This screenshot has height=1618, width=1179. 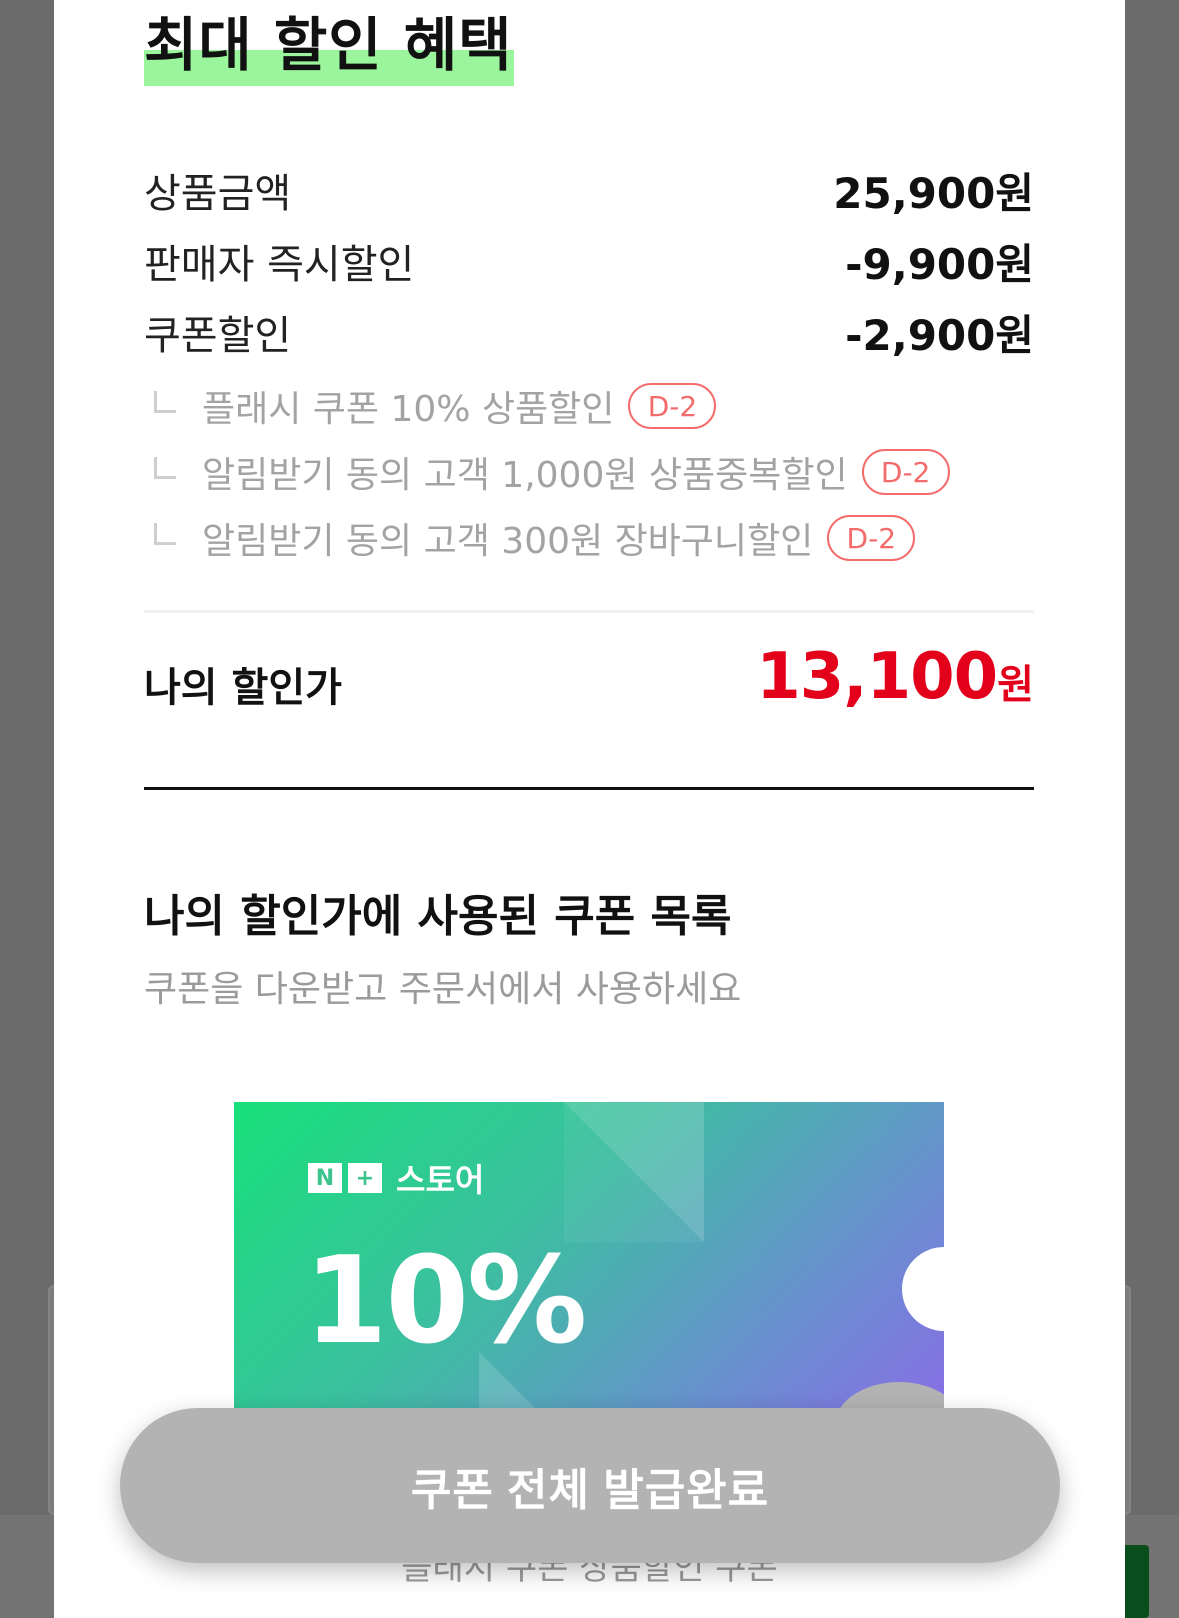 I want to click on coupon-detail-text: 알림받기 동의 고객 1,000원 상품중복할인, so click(x=525, y=475).